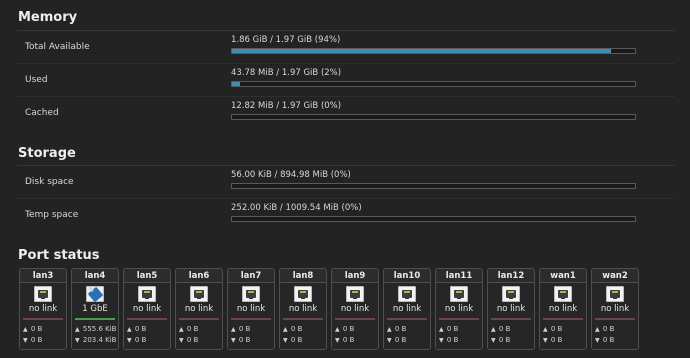  I want to click on memory-row-cached: Cached 12.82 MiB / 1.97 GiB (0%), so click(346, 112).